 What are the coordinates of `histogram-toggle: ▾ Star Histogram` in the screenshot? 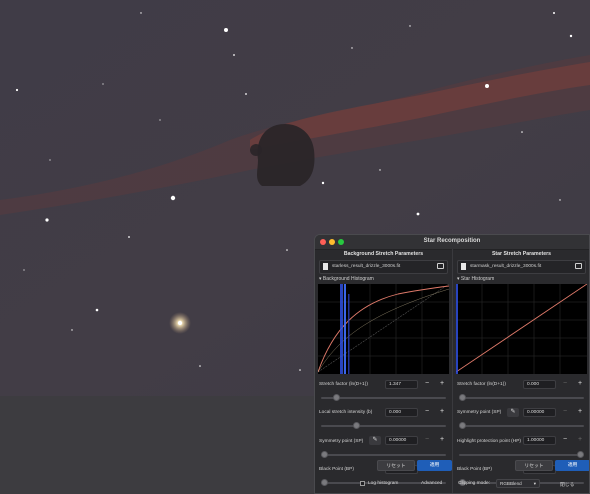 It's located at (475, 279).